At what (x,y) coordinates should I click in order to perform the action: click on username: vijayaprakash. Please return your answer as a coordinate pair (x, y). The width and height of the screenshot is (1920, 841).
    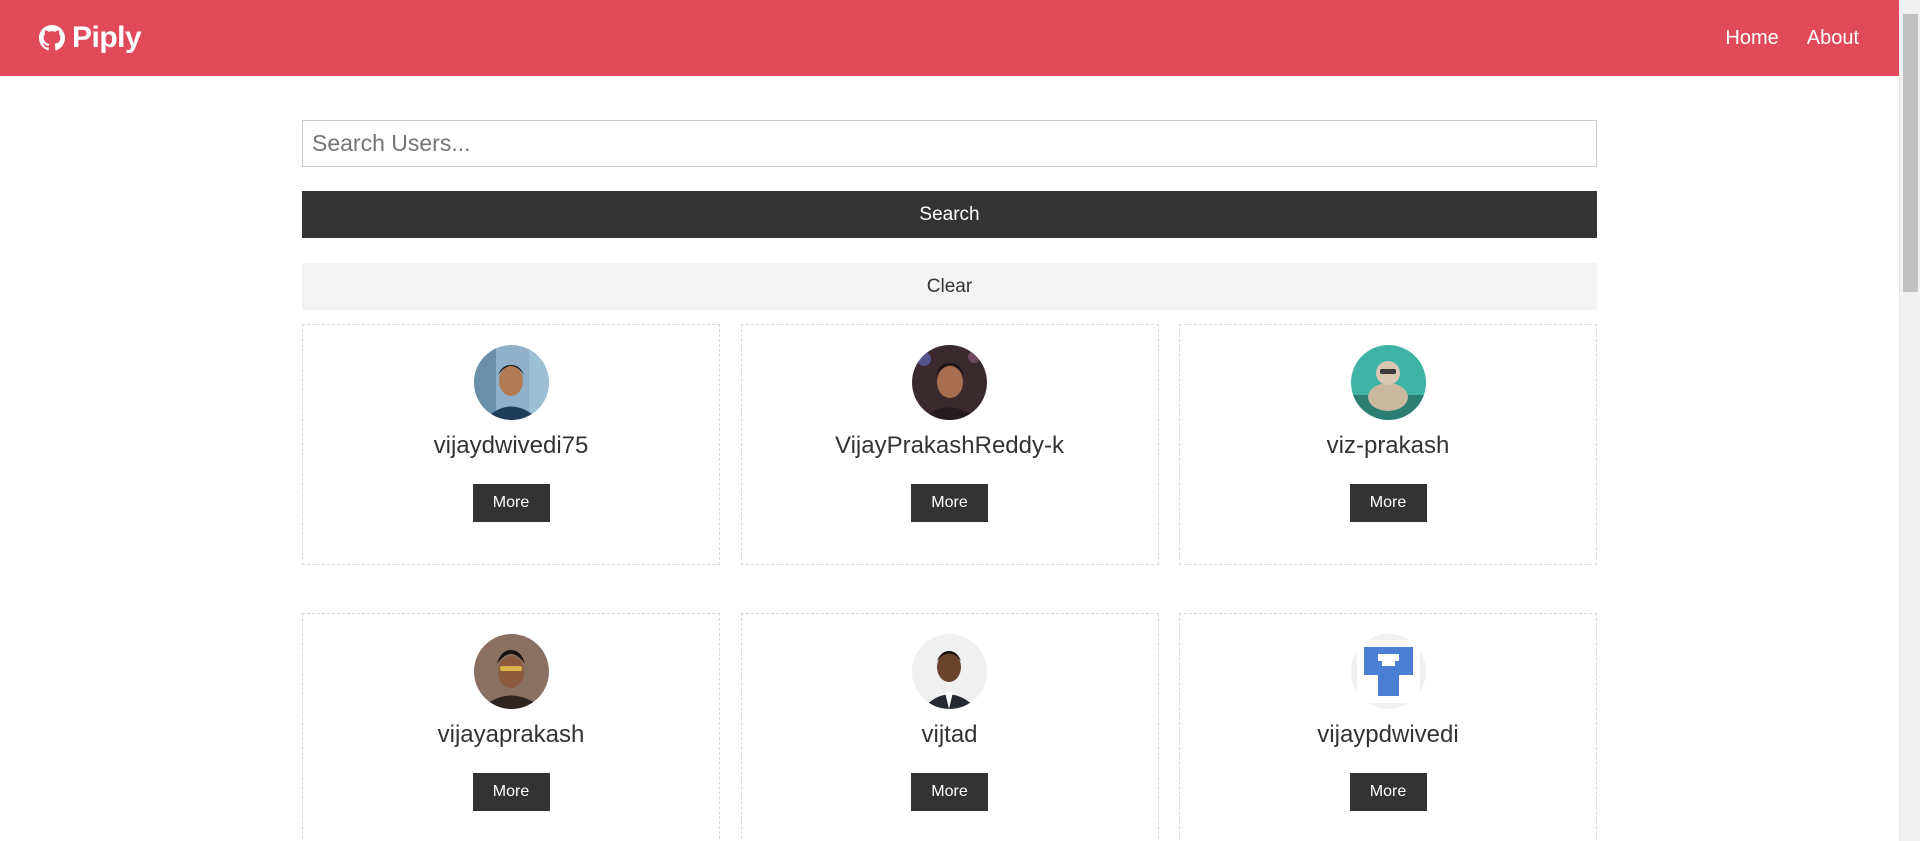
    Looking at the image, I should click on (511, 734).